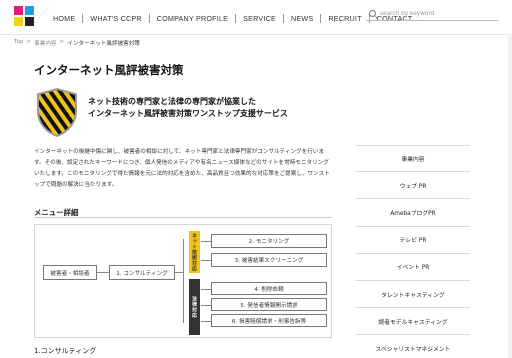  I want to click on scrollbar, so click(510, 196).